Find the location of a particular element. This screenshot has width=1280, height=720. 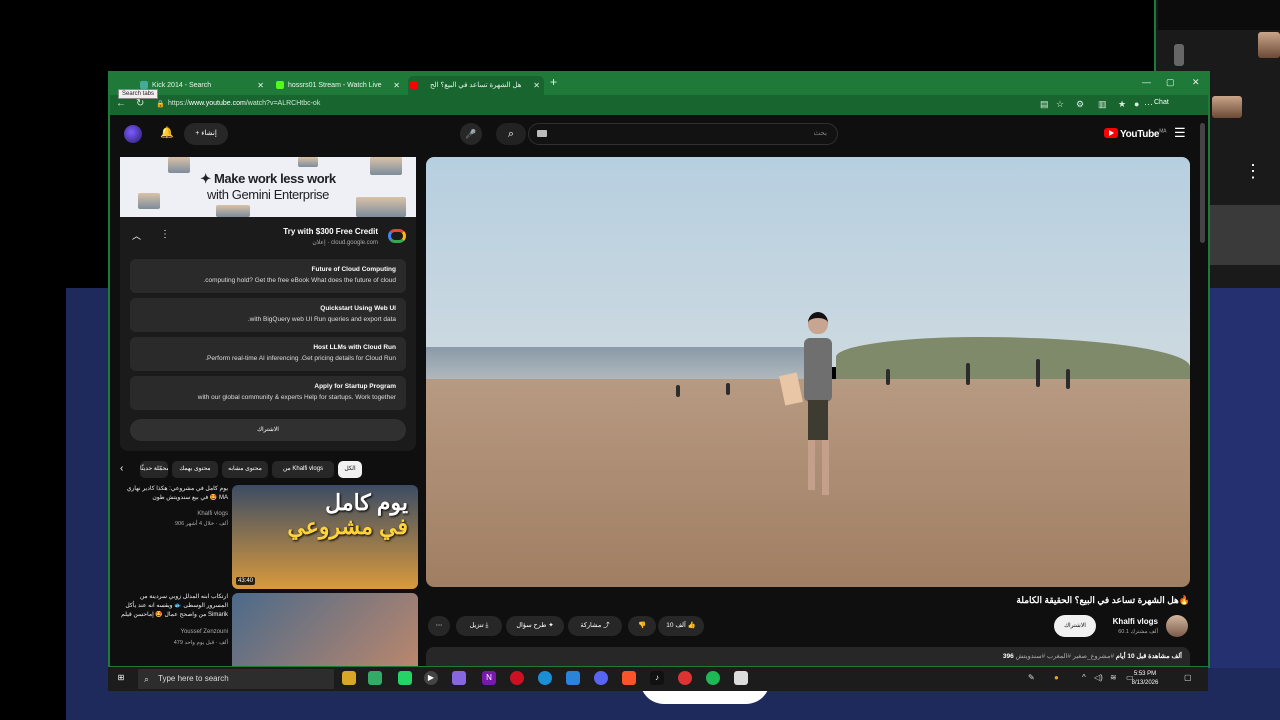

ad-subscribe-button: الاشتراك is located at coordinates (268, 430).